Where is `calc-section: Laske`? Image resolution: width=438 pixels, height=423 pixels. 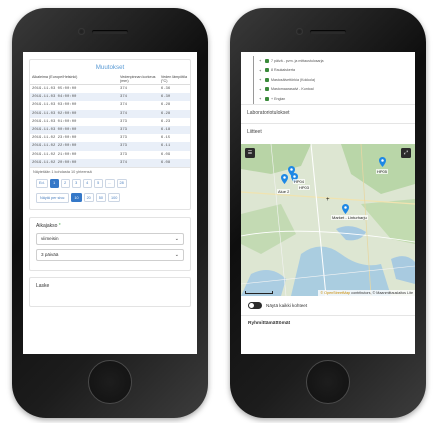 calc-section: Laske is located at coordinates (110, 291).